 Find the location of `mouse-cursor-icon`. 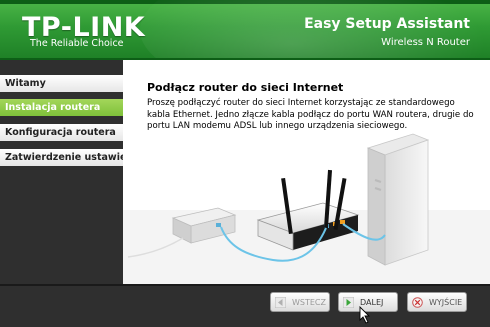

mouse-cursor-icon is located at coordinates (365, 315).